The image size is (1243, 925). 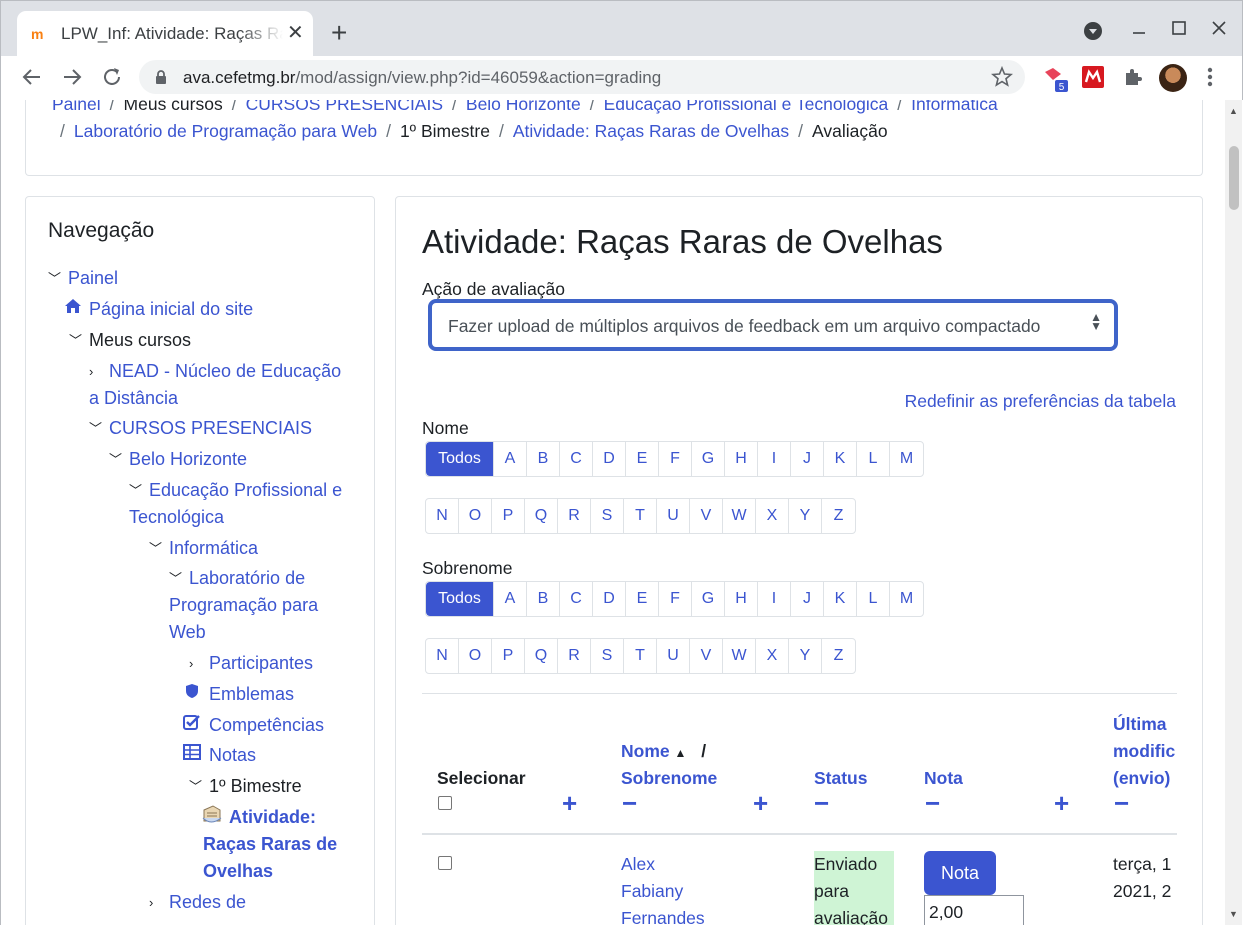 I want to click on first-initial: Q, so click(x=541, y=516).